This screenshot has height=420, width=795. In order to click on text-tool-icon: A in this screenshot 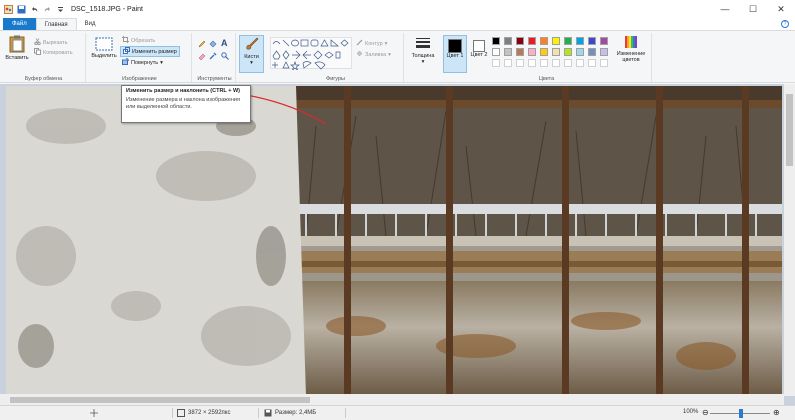, I will do `click(224, 43)`.